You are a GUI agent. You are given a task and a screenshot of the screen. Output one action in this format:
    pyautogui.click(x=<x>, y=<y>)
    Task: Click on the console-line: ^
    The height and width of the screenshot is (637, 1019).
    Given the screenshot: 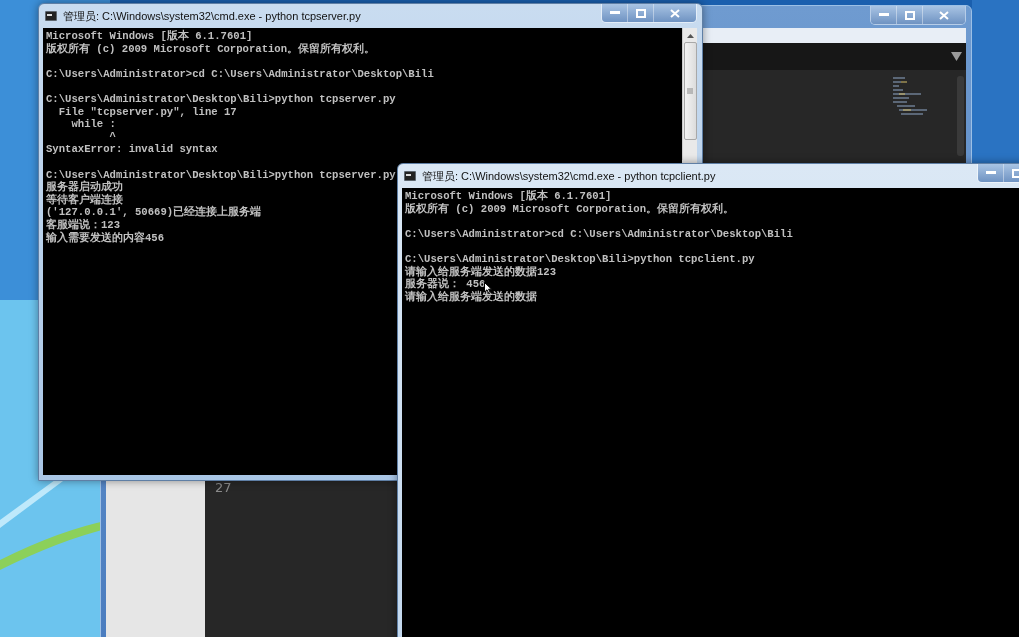 What is the action you would take?
    pyautogui.click(x=112, y=137)
    